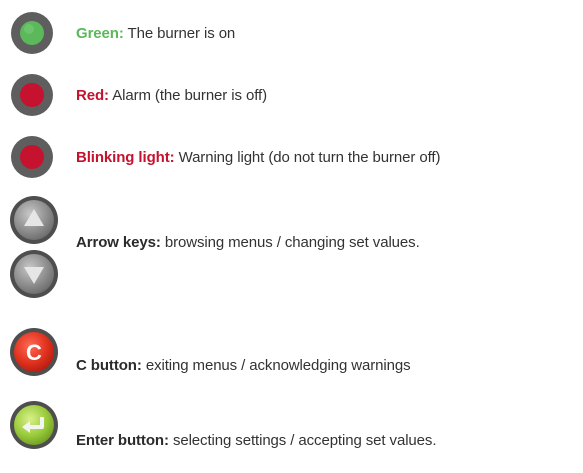 The height and width of the screenshot is (473, 583). I want to click on legend-text-red: Red: Alarm (the burner is off), so click(171, 96).